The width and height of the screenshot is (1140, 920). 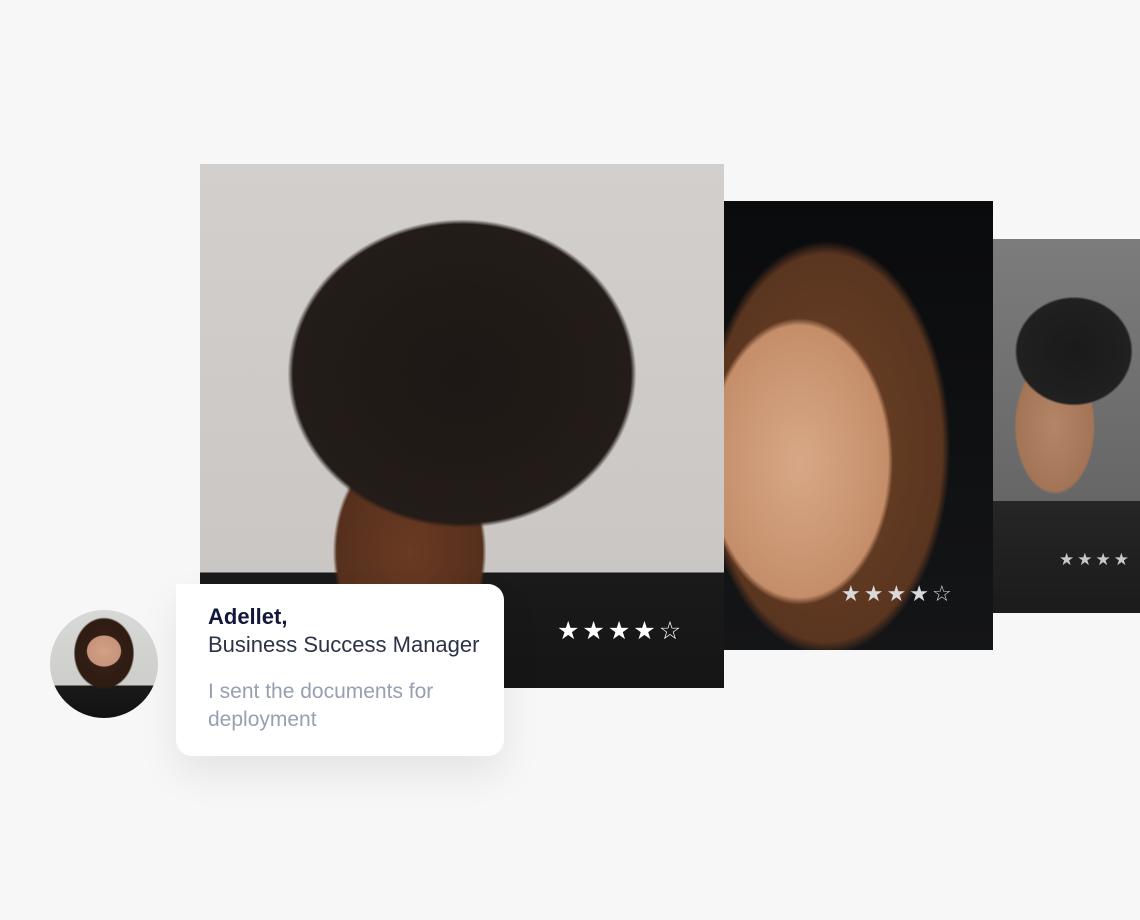 I want to click on sender-avatar, so click(x=104, y=664).